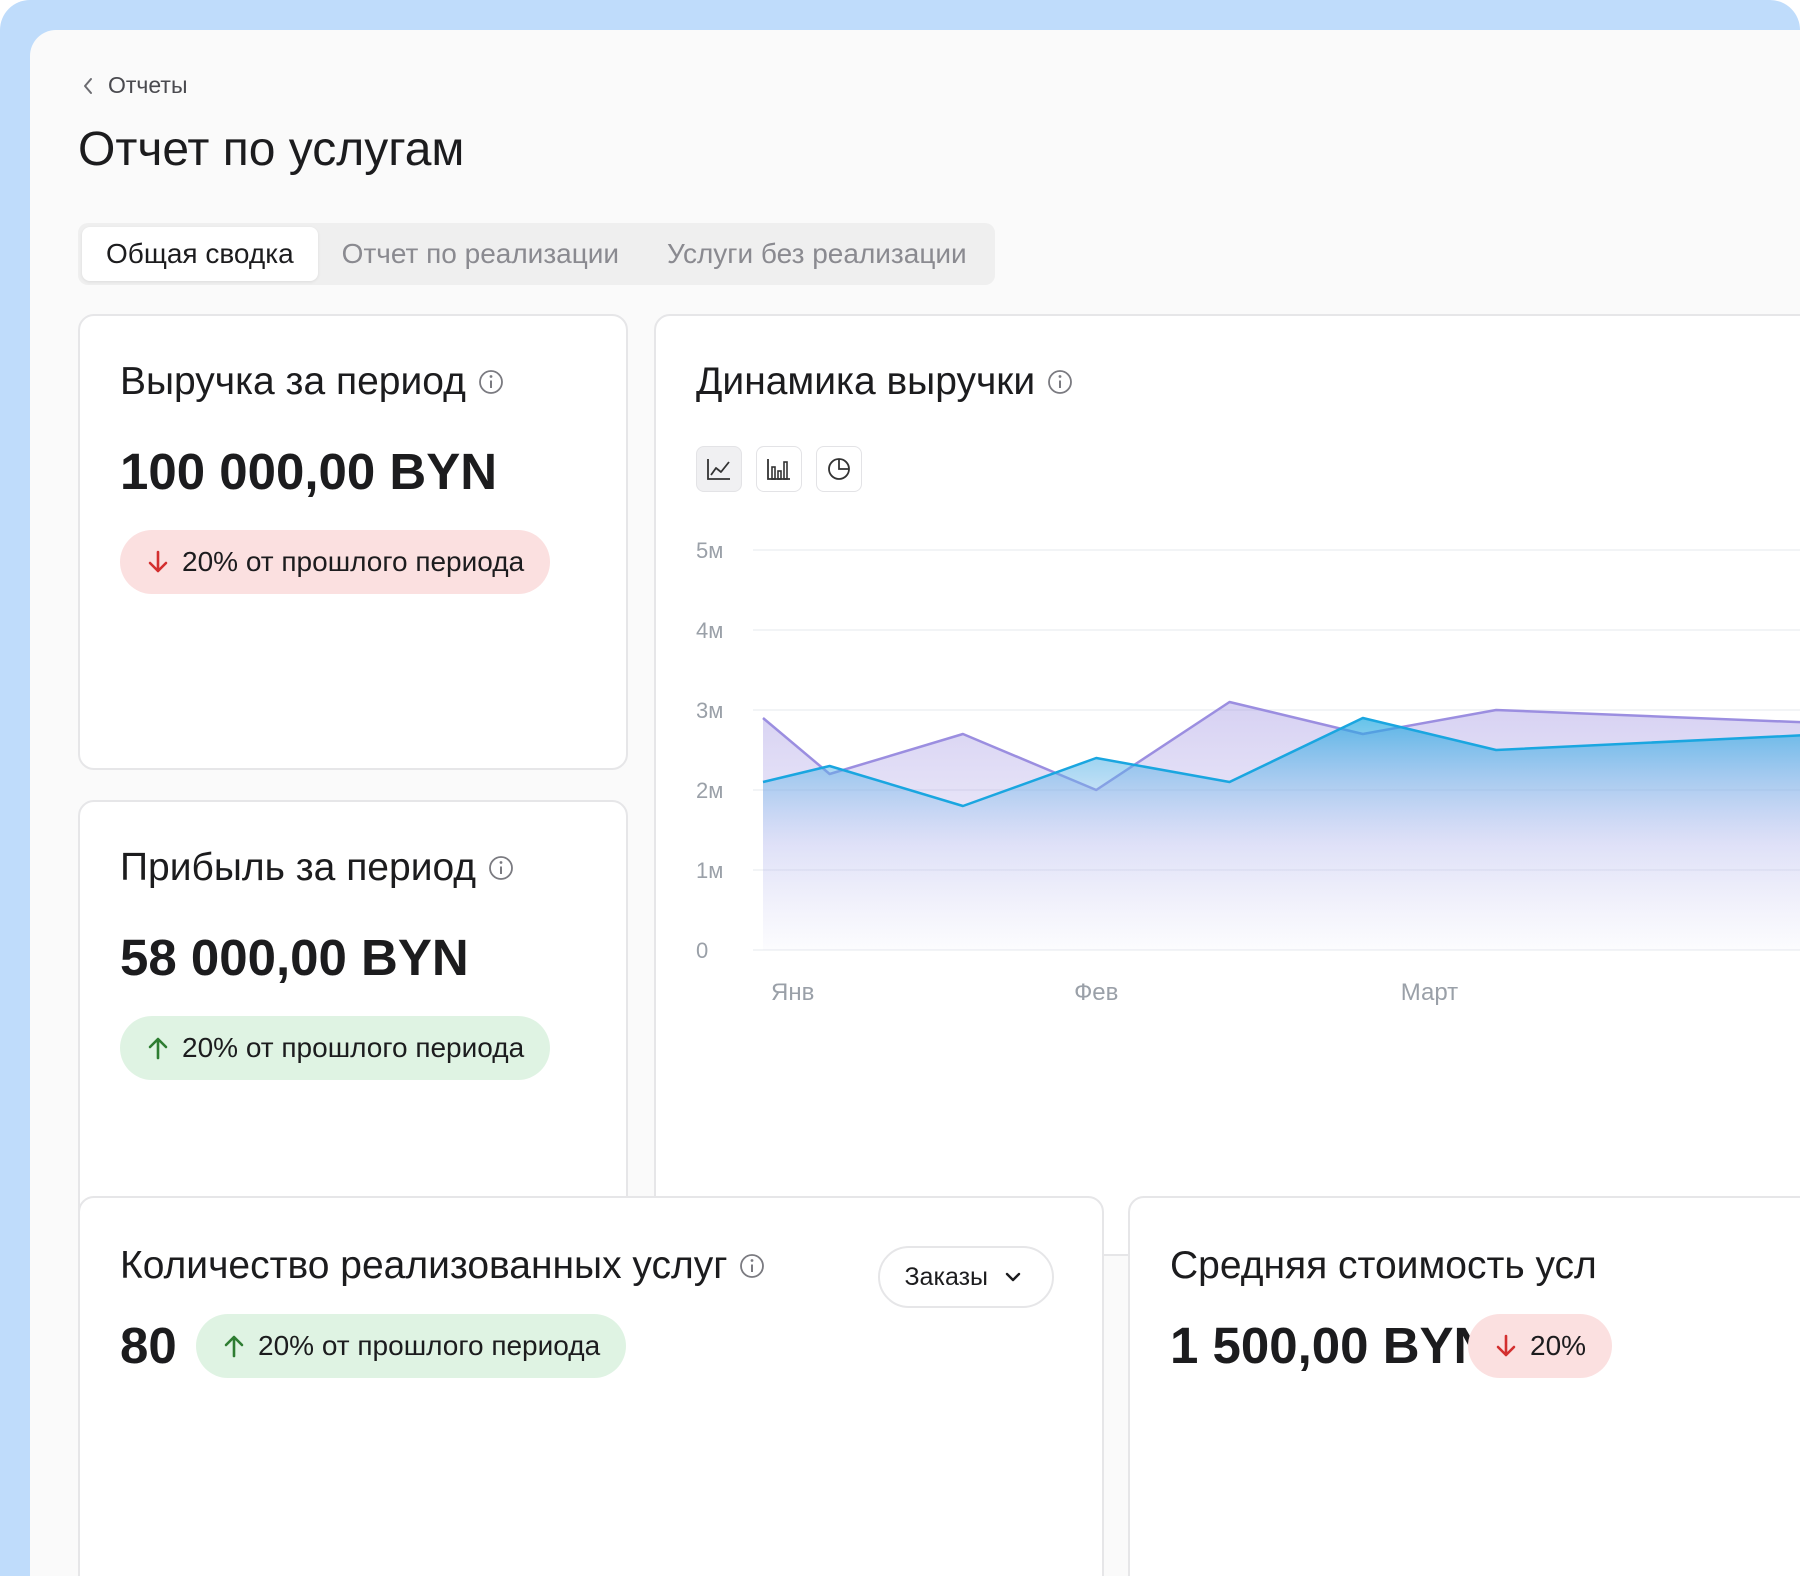 This screenshot has height=1576, width=1800. I want to click on tab-services-no-sales: Услуги без реализации, so click(817, 254).